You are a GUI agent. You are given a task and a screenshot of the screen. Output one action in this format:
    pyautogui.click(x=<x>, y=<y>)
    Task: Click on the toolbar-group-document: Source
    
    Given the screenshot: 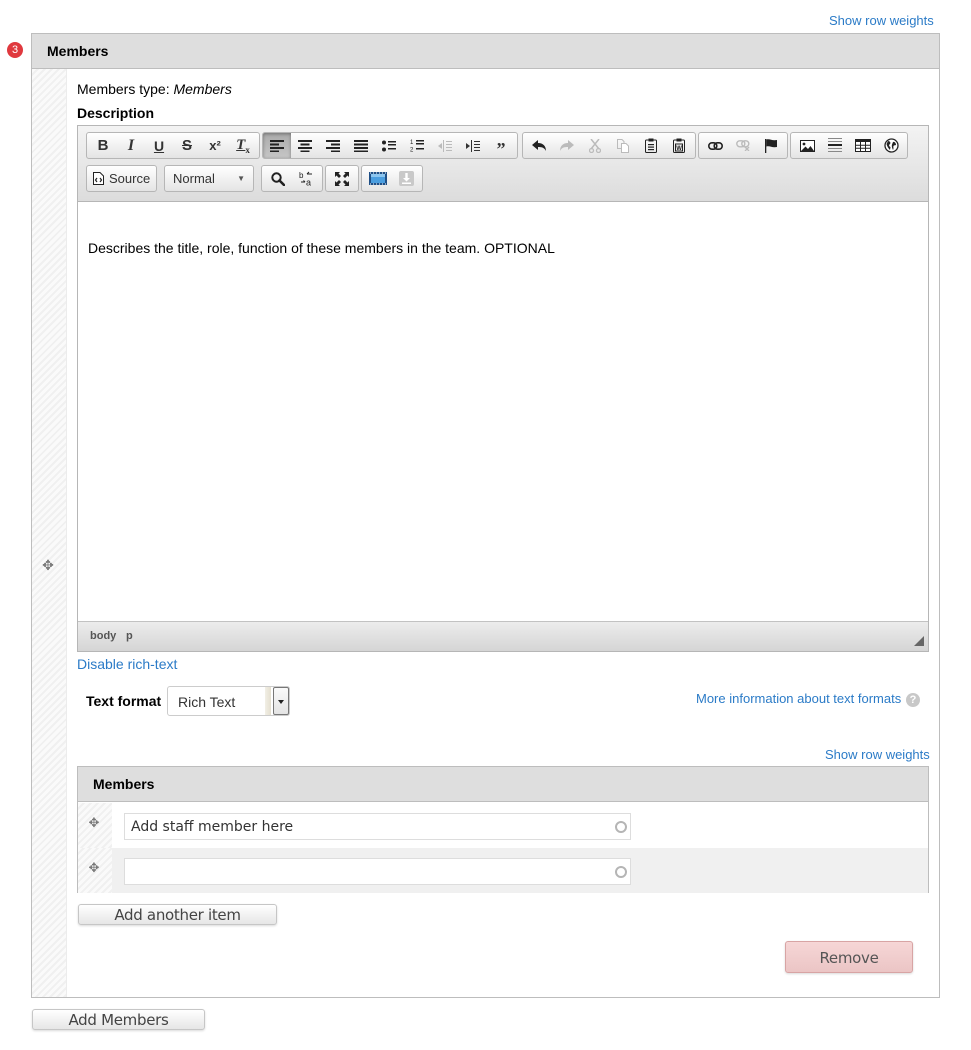 What is the action you would take?
    pyautogui.click(x=122, y=178)
    